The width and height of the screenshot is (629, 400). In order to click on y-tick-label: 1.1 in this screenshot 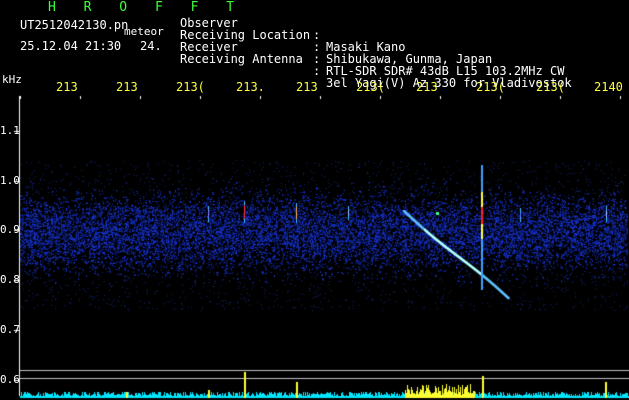, I will do `click(10, 130)`.